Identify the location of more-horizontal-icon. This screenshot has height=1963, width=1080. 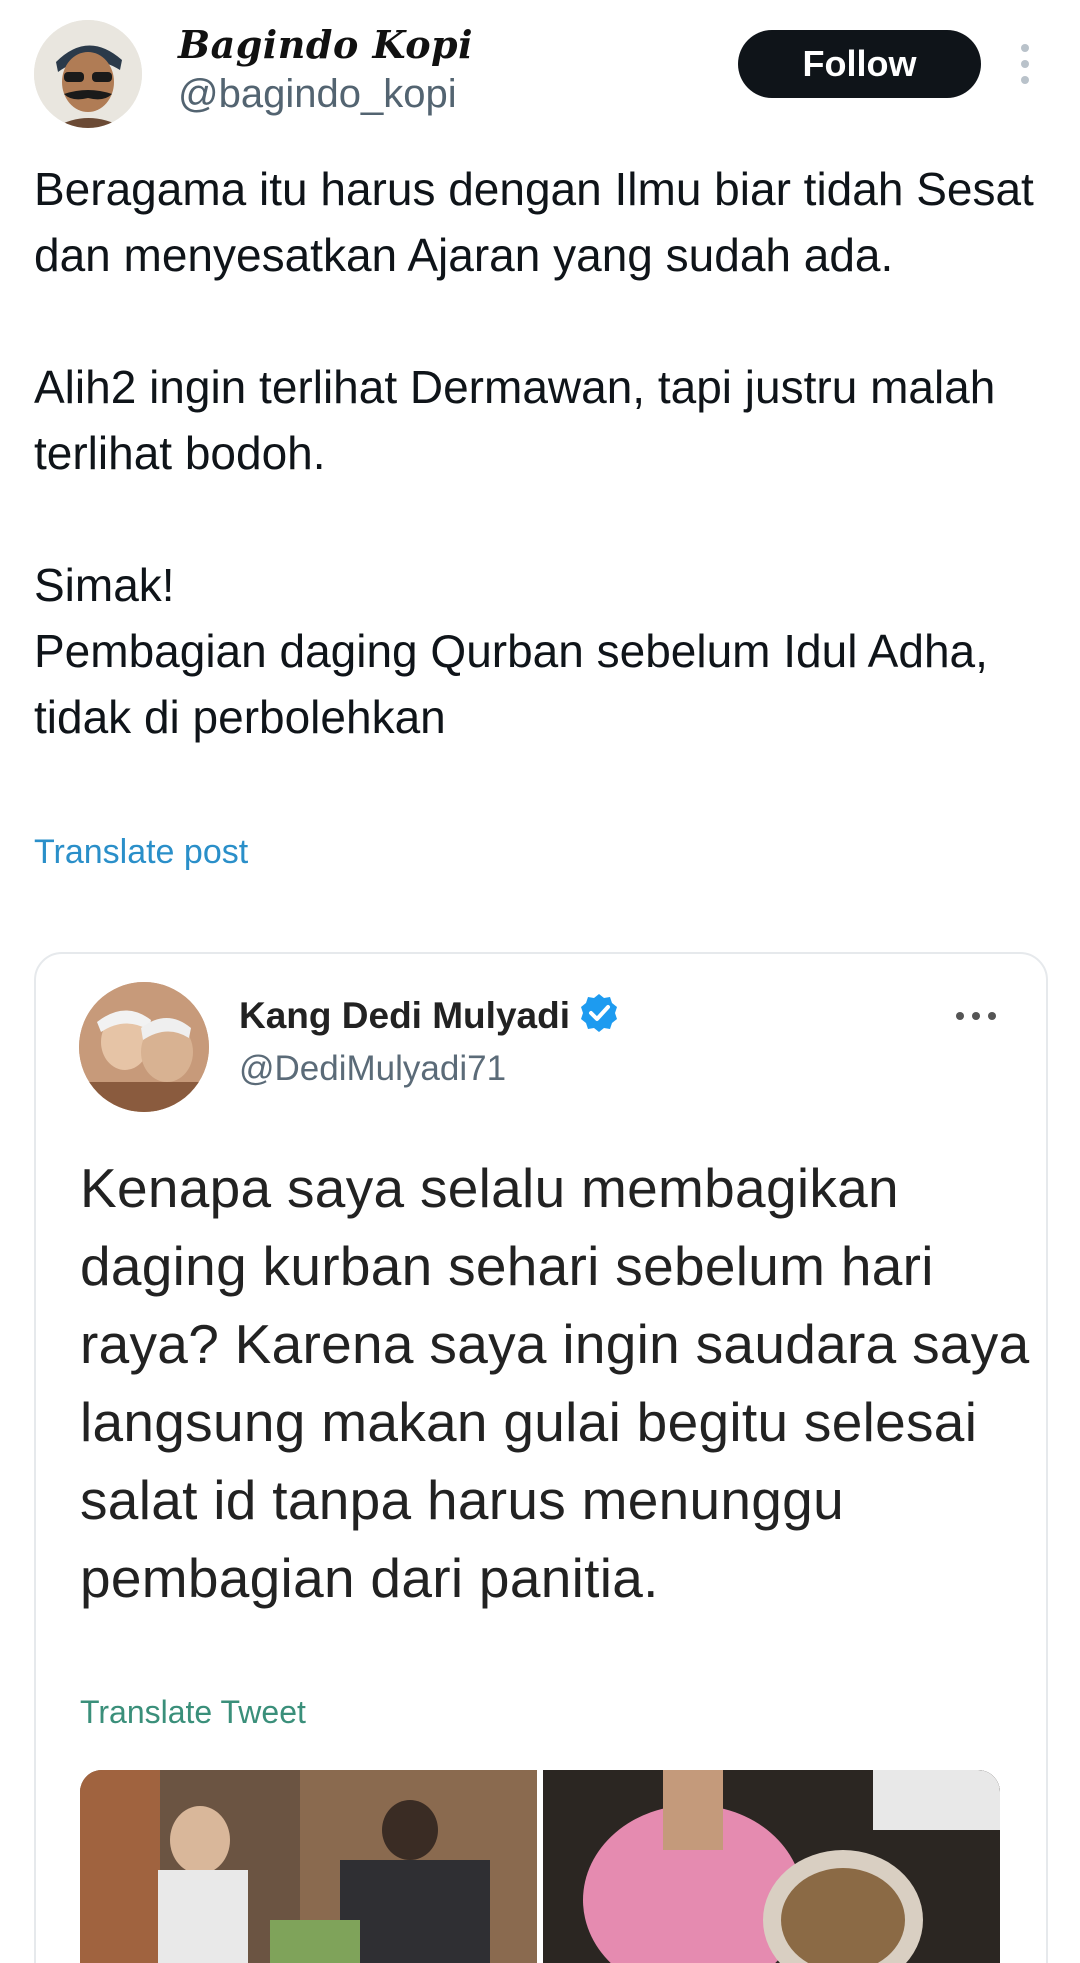
(976, 1015).